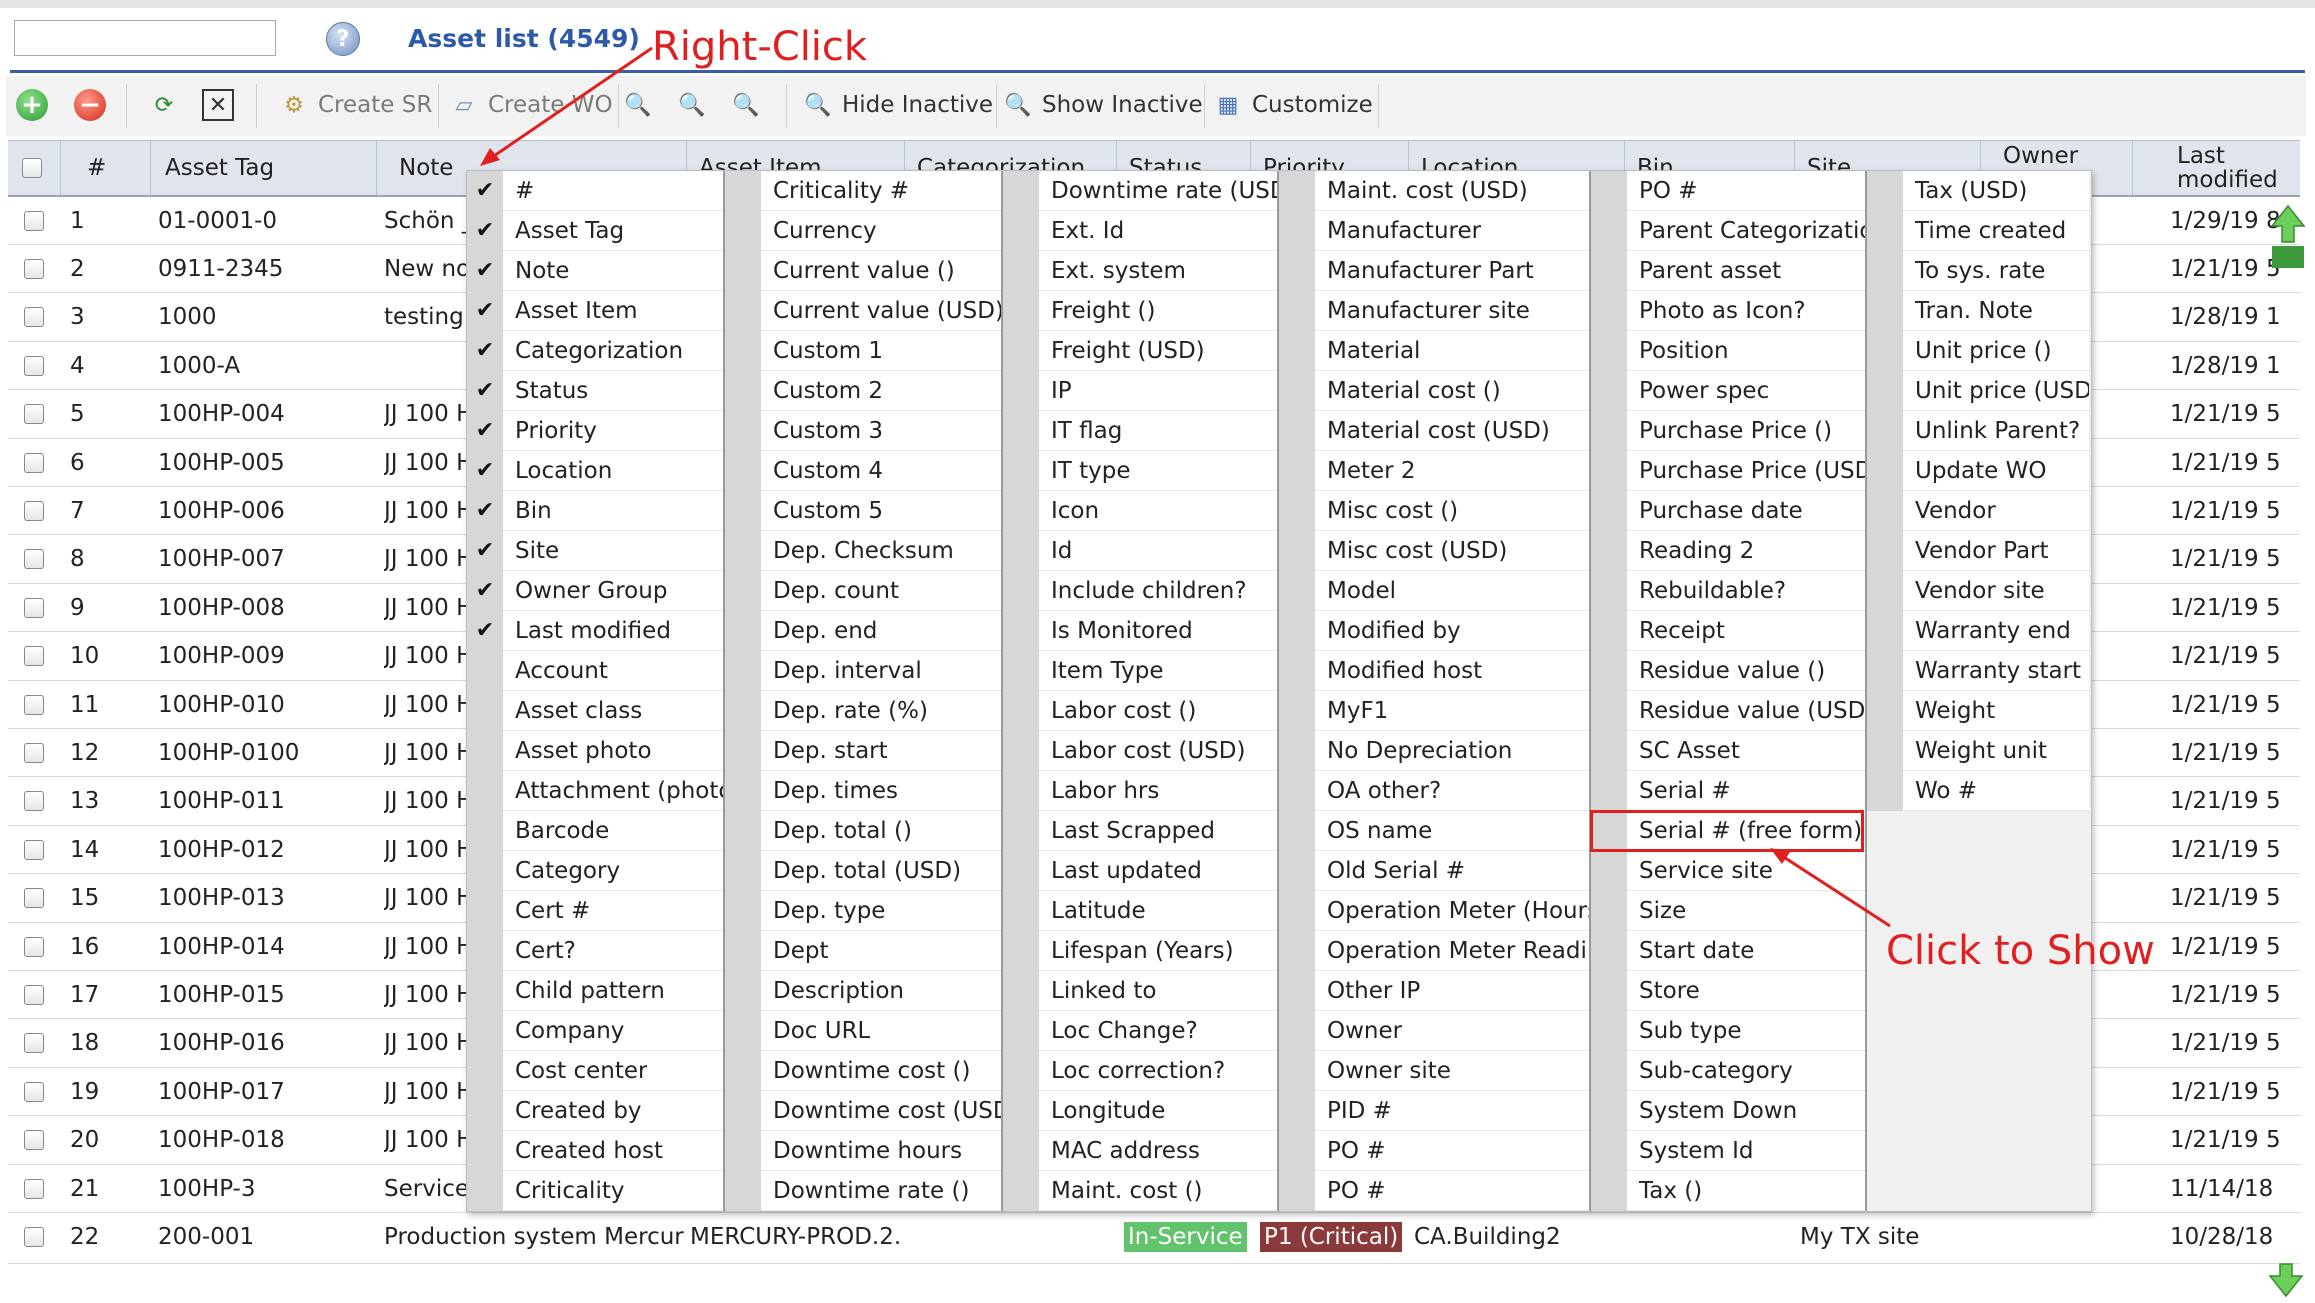 The image size is (2315, 1303). What do you see at coordinates (1833, 889) in the screenshot?
I see `click-to-show-arrow` at bounding box center [1833, 889].